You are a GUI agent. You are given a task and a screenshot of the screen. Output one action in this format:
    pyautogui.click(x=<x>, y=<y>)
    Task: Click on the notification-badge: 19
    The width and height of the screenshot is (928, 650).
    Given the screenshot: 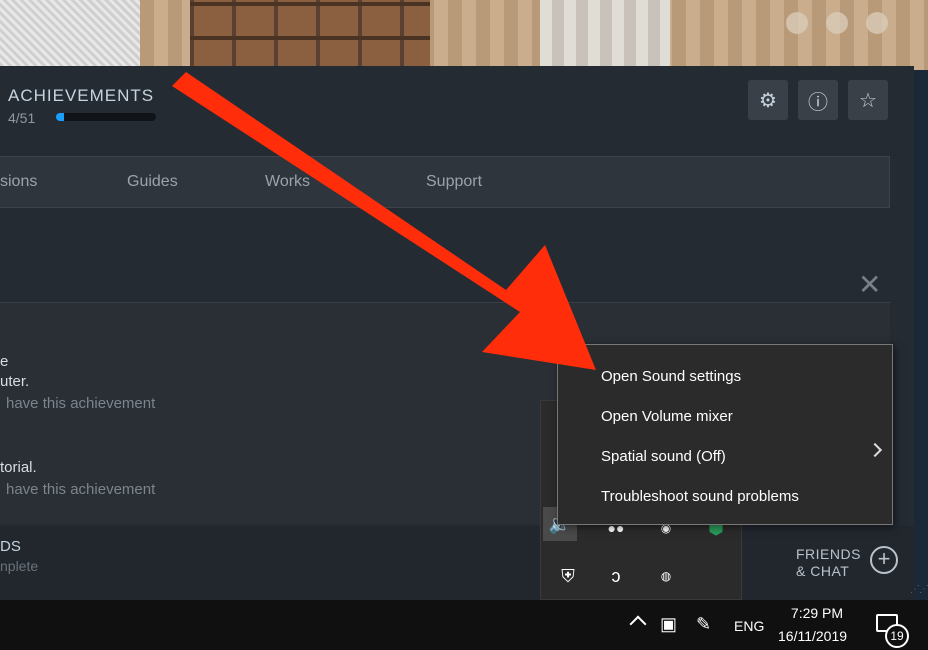 What is the action you would take?
    pyautogui.click(x=897, y=636)
    